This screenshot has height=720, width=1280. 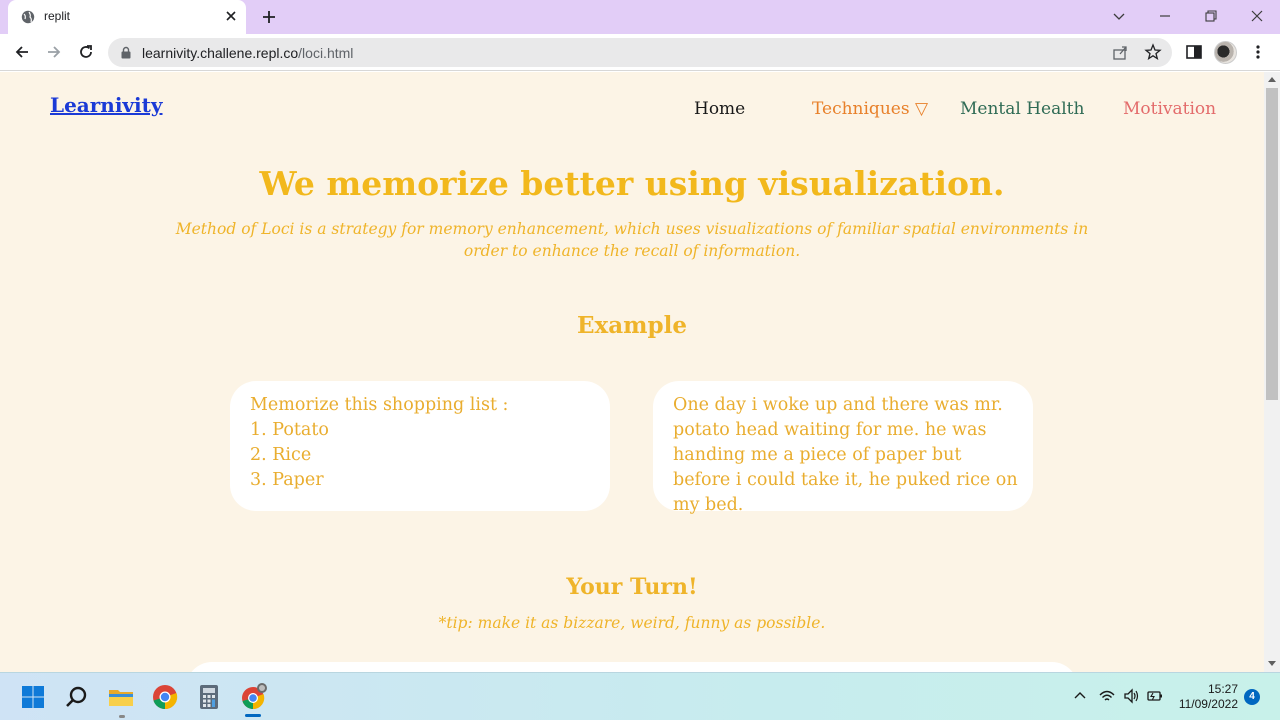 What do you see at coordinates (122, 716) in the screenshot?
I see `running-indicator` at bounding box center [122, 716].